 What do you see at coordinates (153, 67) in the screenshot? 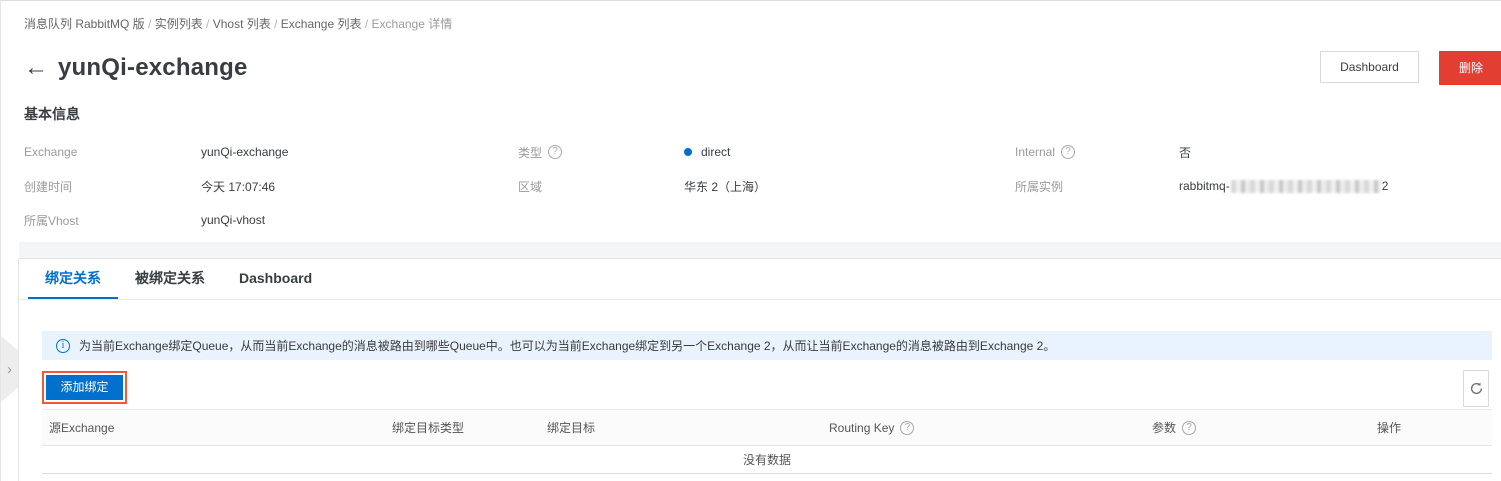
I see `page-title: yunQi-exchange` at bounding box center [153, 67].